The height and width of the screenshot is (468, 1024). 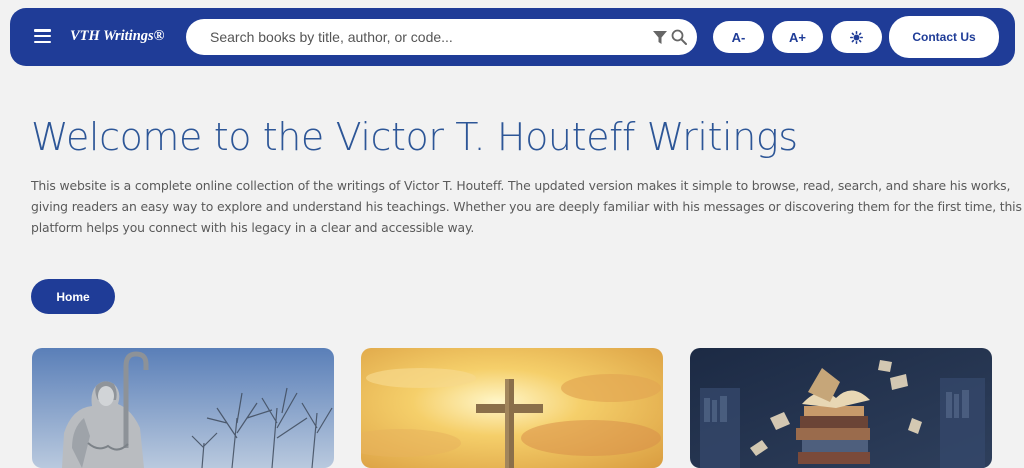 I want to click on home-button: Home, so click(x=73, y=296).